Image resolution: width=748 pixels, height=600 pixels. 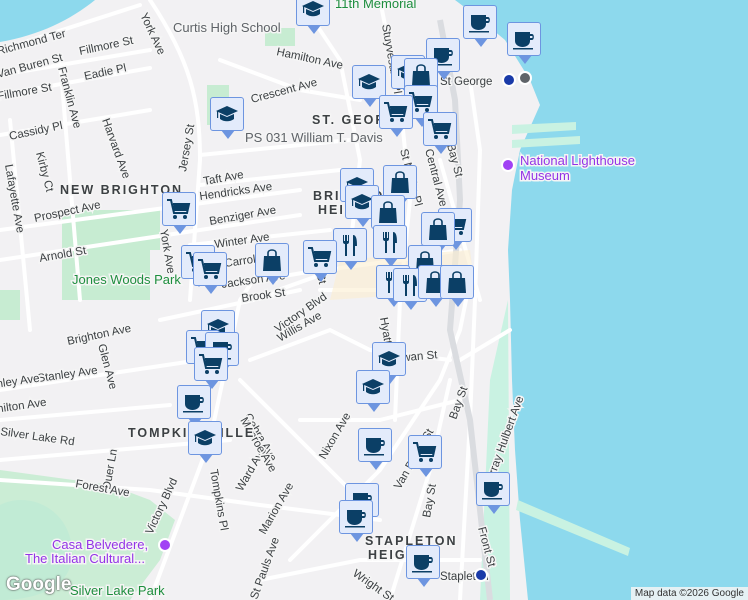 What do you see at coordinates (508, 165) in the screenshot?
I see `museum-pin` at bounding box center [508, 165].